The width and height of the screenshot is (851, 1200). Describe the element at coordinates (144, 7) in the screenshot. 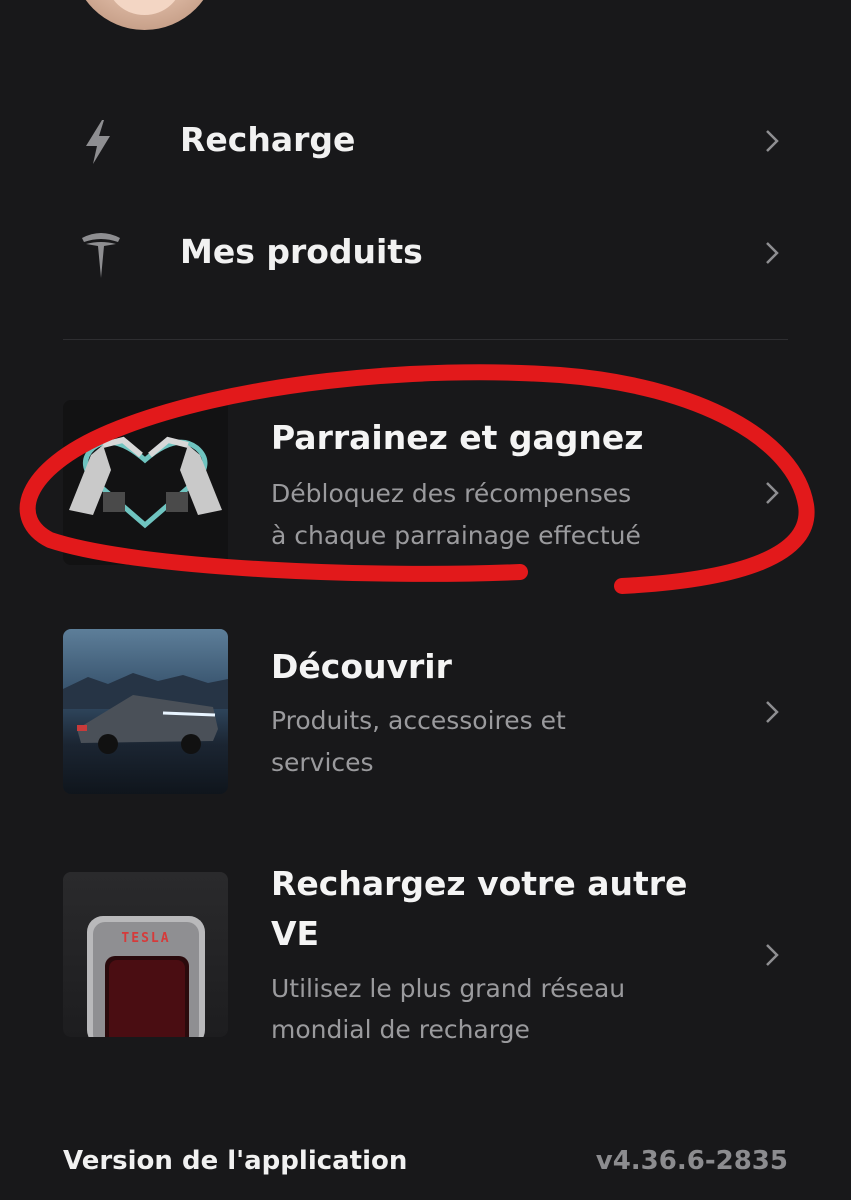

I see `avatar-face` at that location.